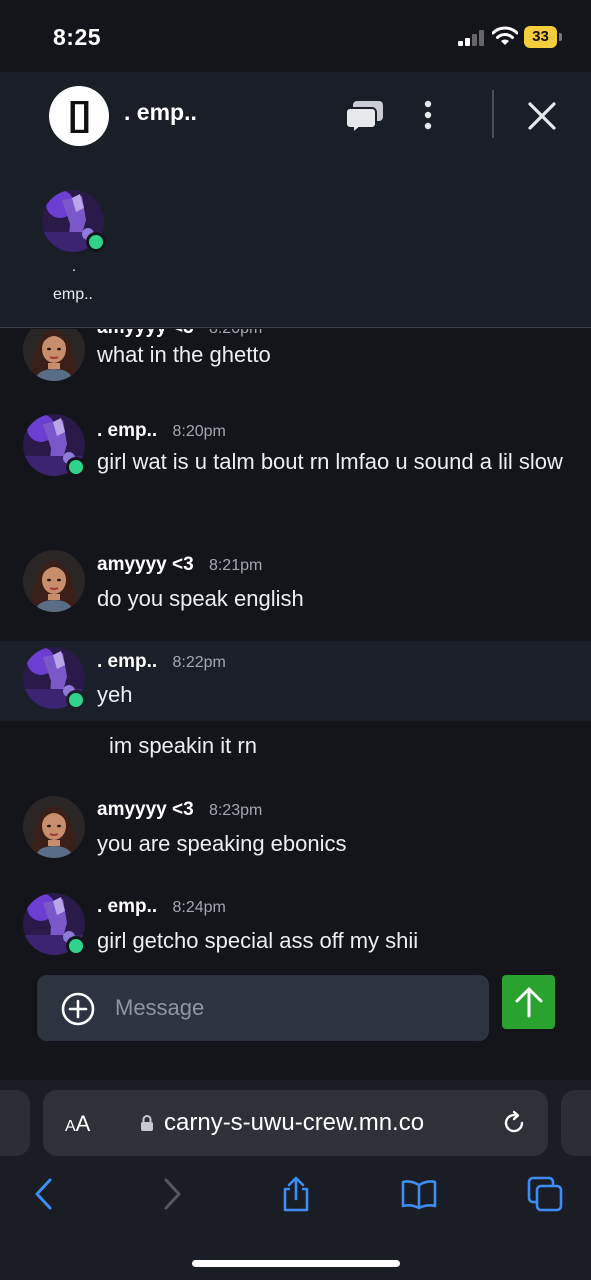  Describe the element at coordinates (147, 1123) in the screenshot. I see `lock-icon` at that location.